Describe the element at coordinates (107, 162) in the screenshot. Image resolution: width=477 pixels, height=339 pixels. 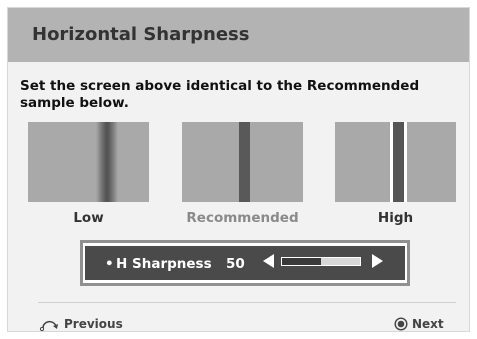
I see `sample-low-bar` at that location.